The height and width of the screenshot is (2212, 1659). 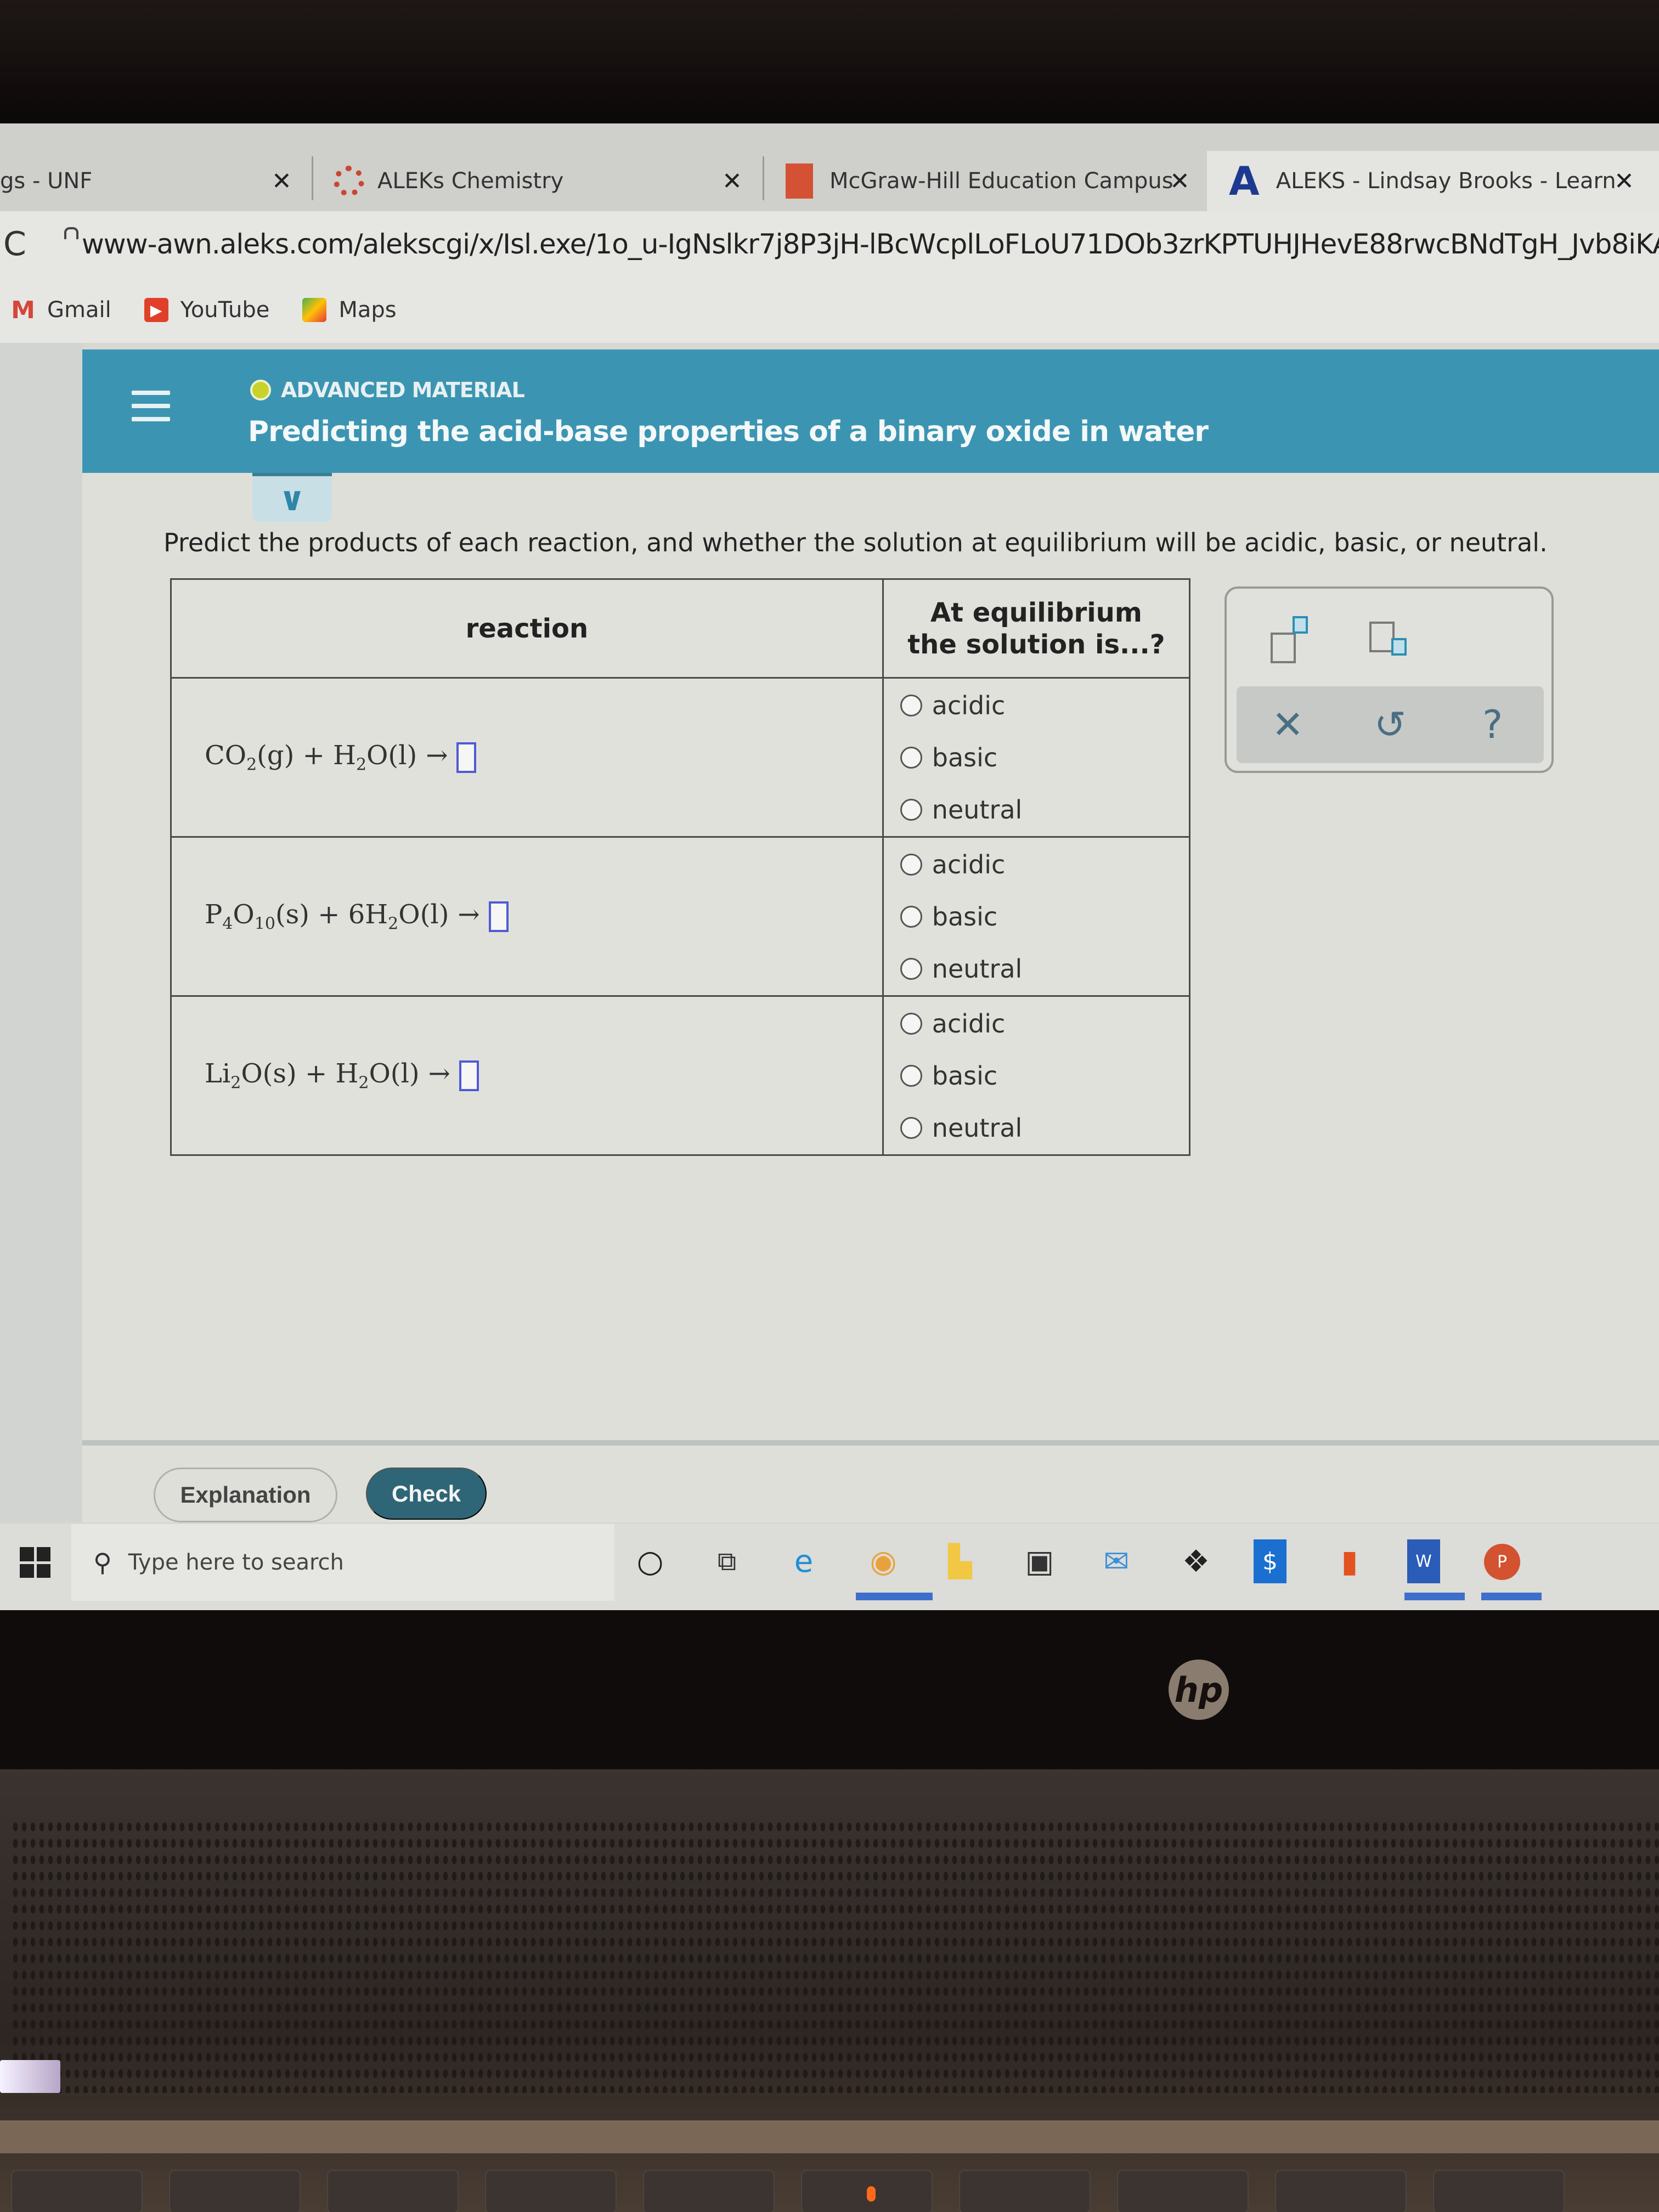 What do you see at coordinates (246, 1495) in the screenshot?
I see `explanation-button: Explanation` at bounding box center [246, 1495].